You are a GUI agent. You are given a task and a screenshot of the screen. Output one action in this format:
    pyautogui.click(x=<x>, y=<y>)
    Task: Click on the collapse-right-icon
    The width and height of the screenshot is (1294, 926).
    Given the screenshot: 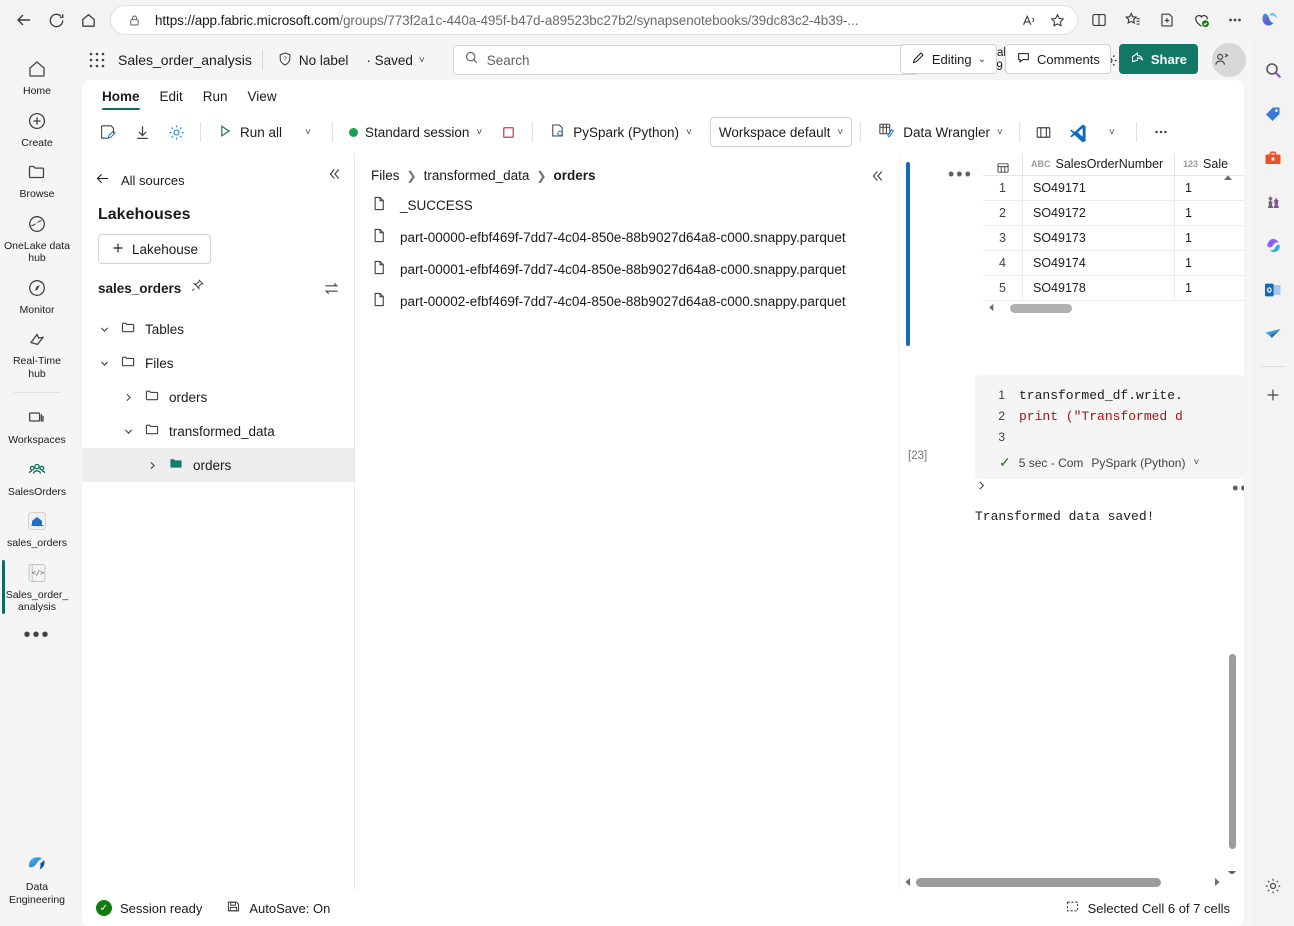 What is the action you would take?
    pyautogui.click(x=877, y=178)
    